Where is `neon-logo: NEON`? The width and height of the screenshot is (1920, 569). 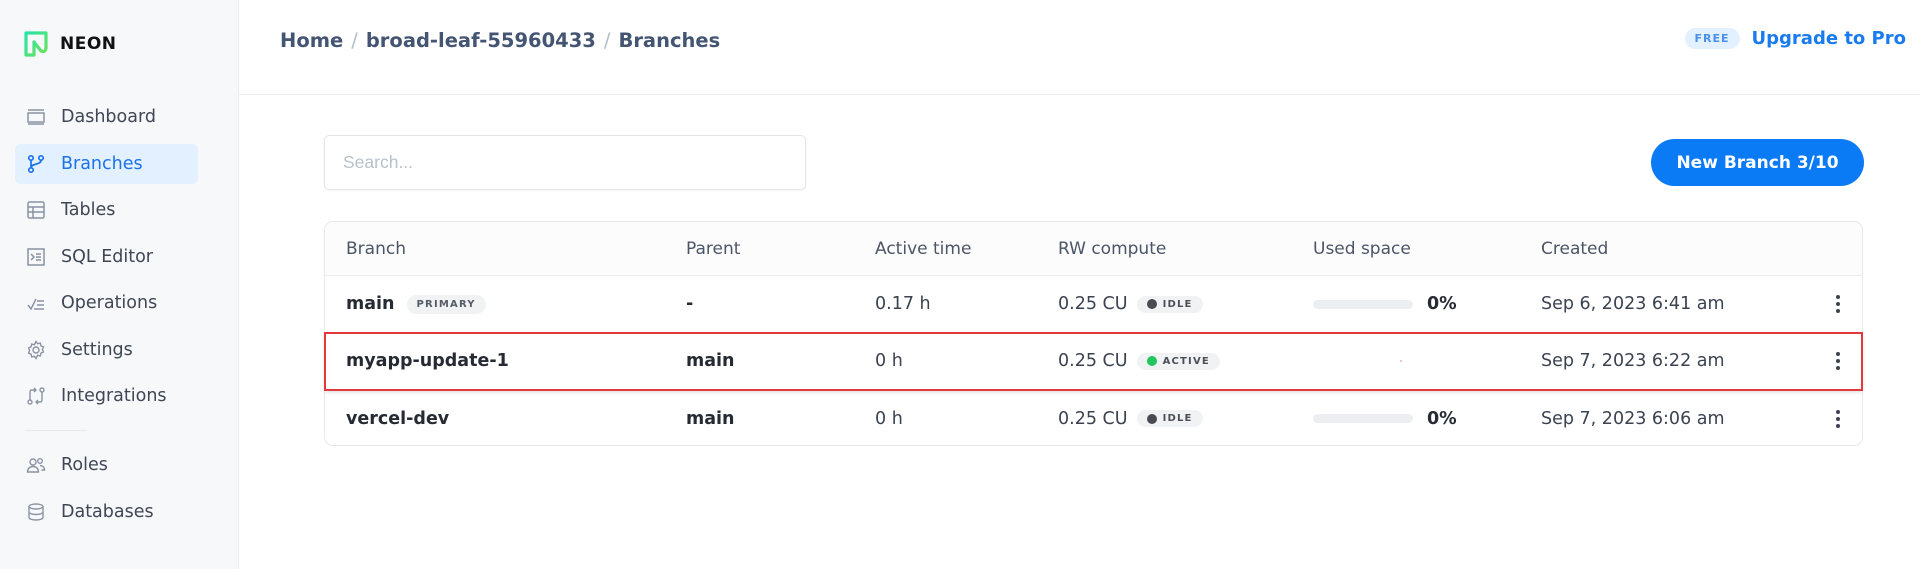
neon-logo: NEON is located at coordinates (69, 44).